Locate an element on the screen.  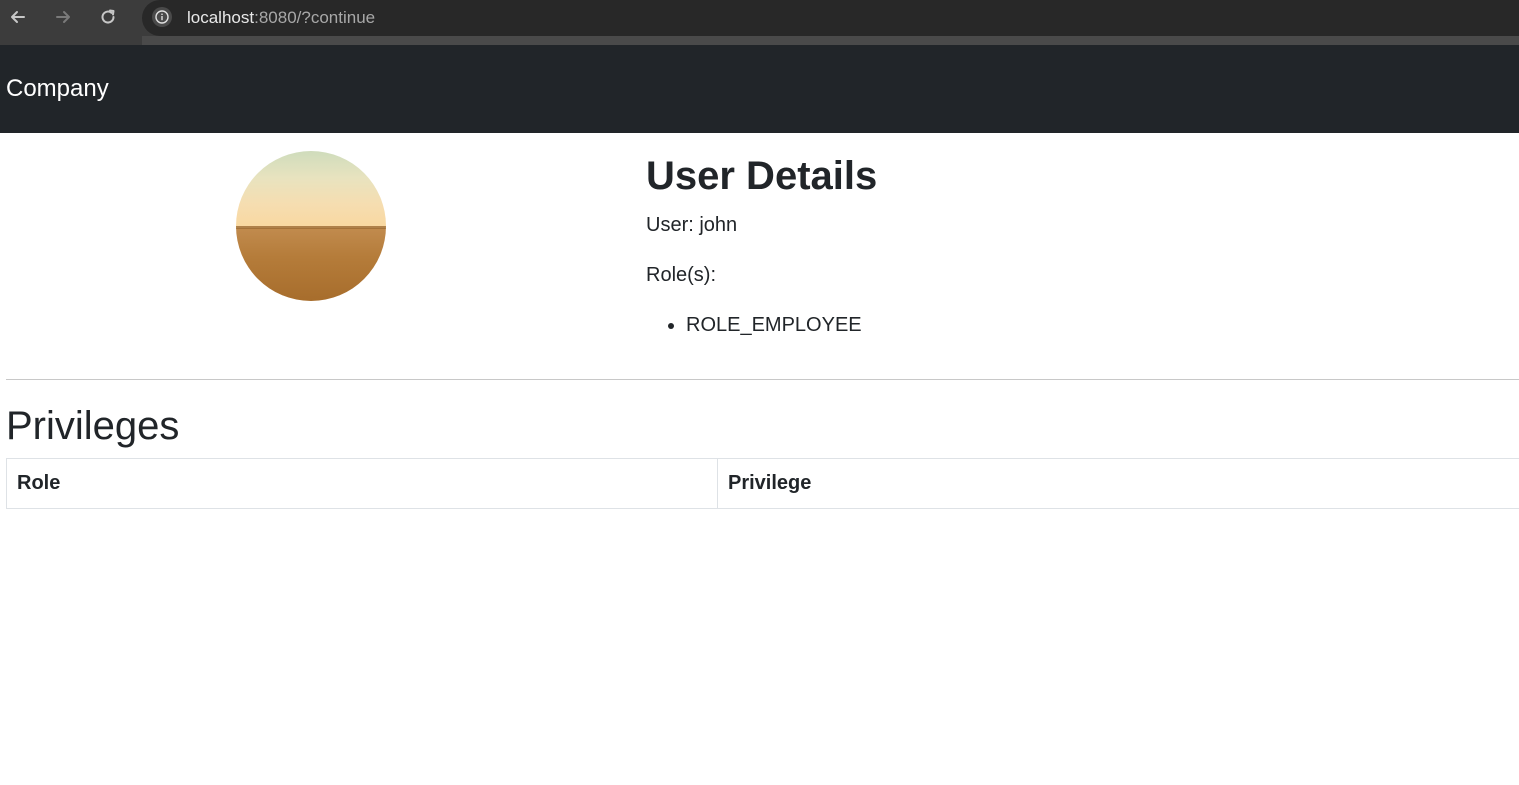
privileges-title: Privileges is located at coordinates (93, 426).